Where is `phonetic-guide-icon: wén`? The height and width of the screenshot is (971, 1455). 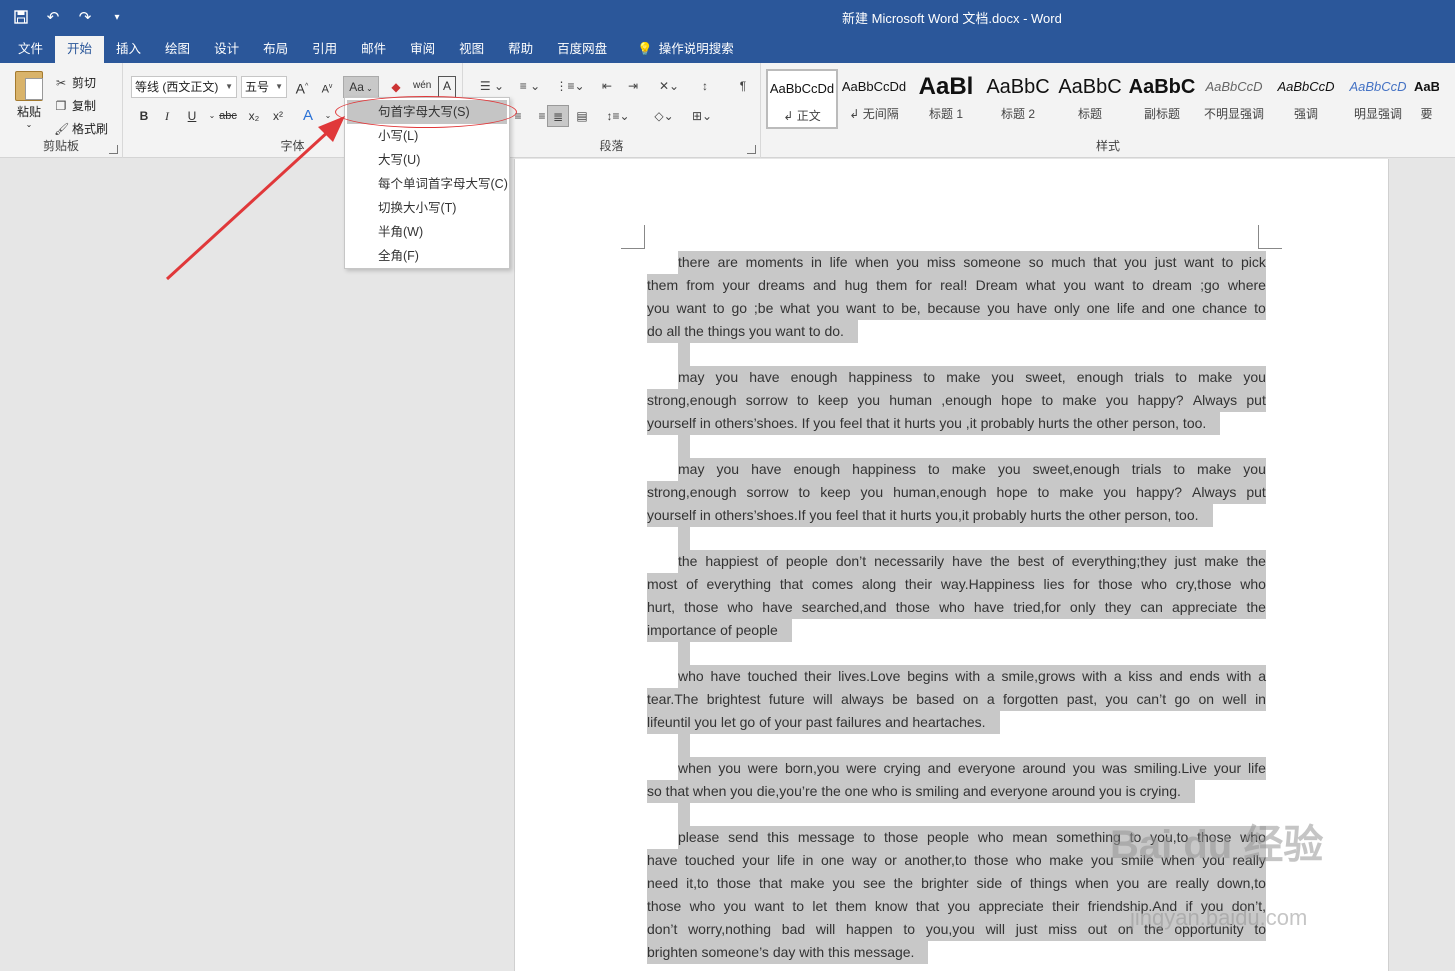
phonetic-guide-icon: wén is located at coordinates (422, 85).